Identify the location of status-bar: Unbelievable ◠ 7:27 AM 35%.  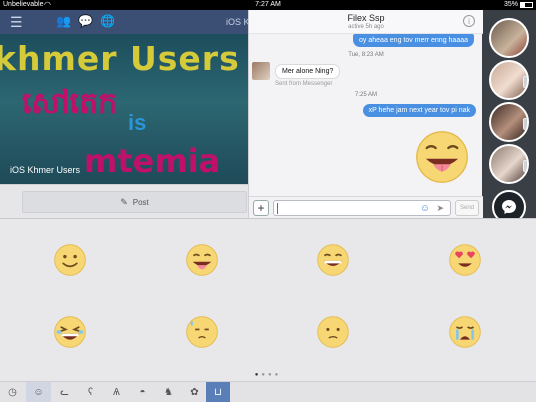
(268, 5).